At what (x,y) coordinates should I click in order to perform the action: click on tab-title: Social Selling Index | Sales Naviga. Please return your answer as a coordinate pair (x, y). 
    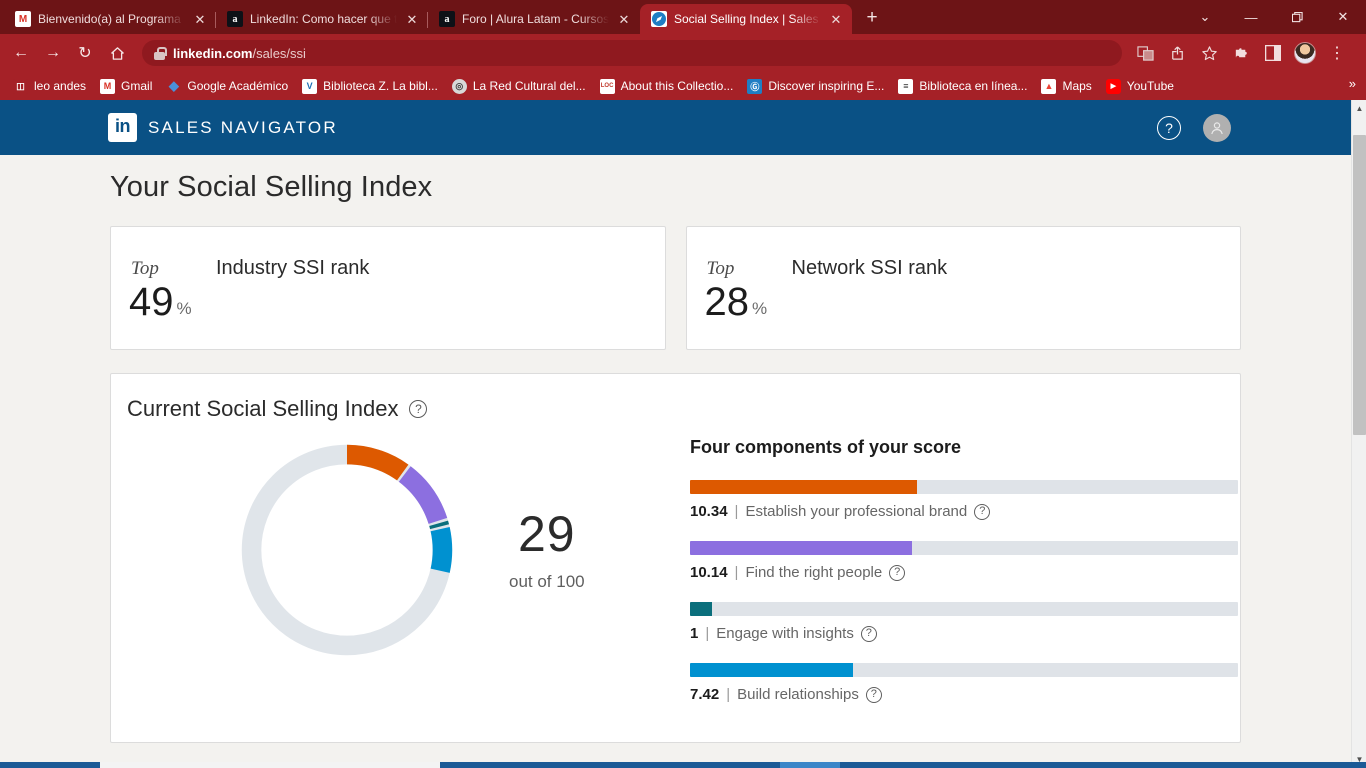
    Looking at the image, I should click on (747, 19).